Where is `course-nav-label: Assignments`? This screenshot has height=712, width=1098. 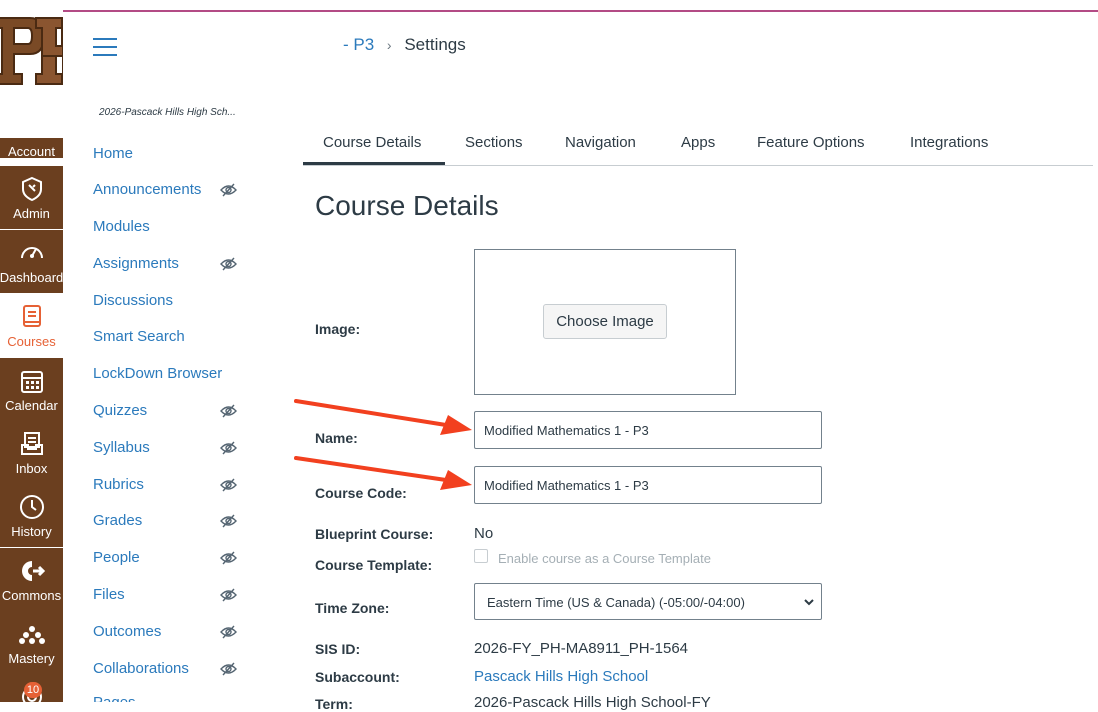
course-nav-label: Assignments is located at coordinates (136, 263).